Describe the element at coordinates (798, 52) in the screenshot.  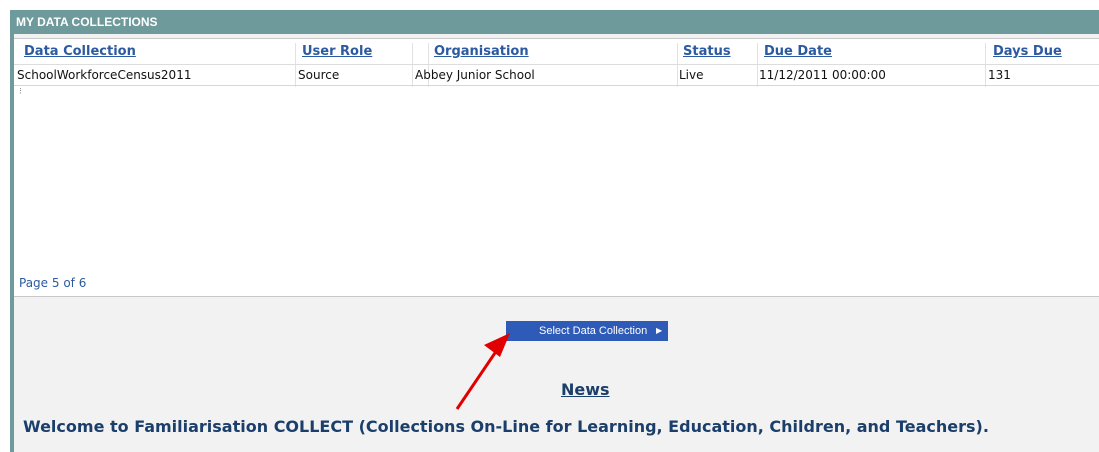
I see `column-header-due-date: Due Date` at that location.